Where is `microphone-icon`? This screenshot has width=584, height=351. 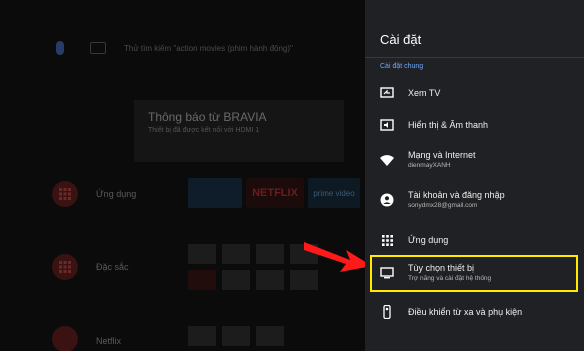
microphone-icon is located at coordinates (60, 48).